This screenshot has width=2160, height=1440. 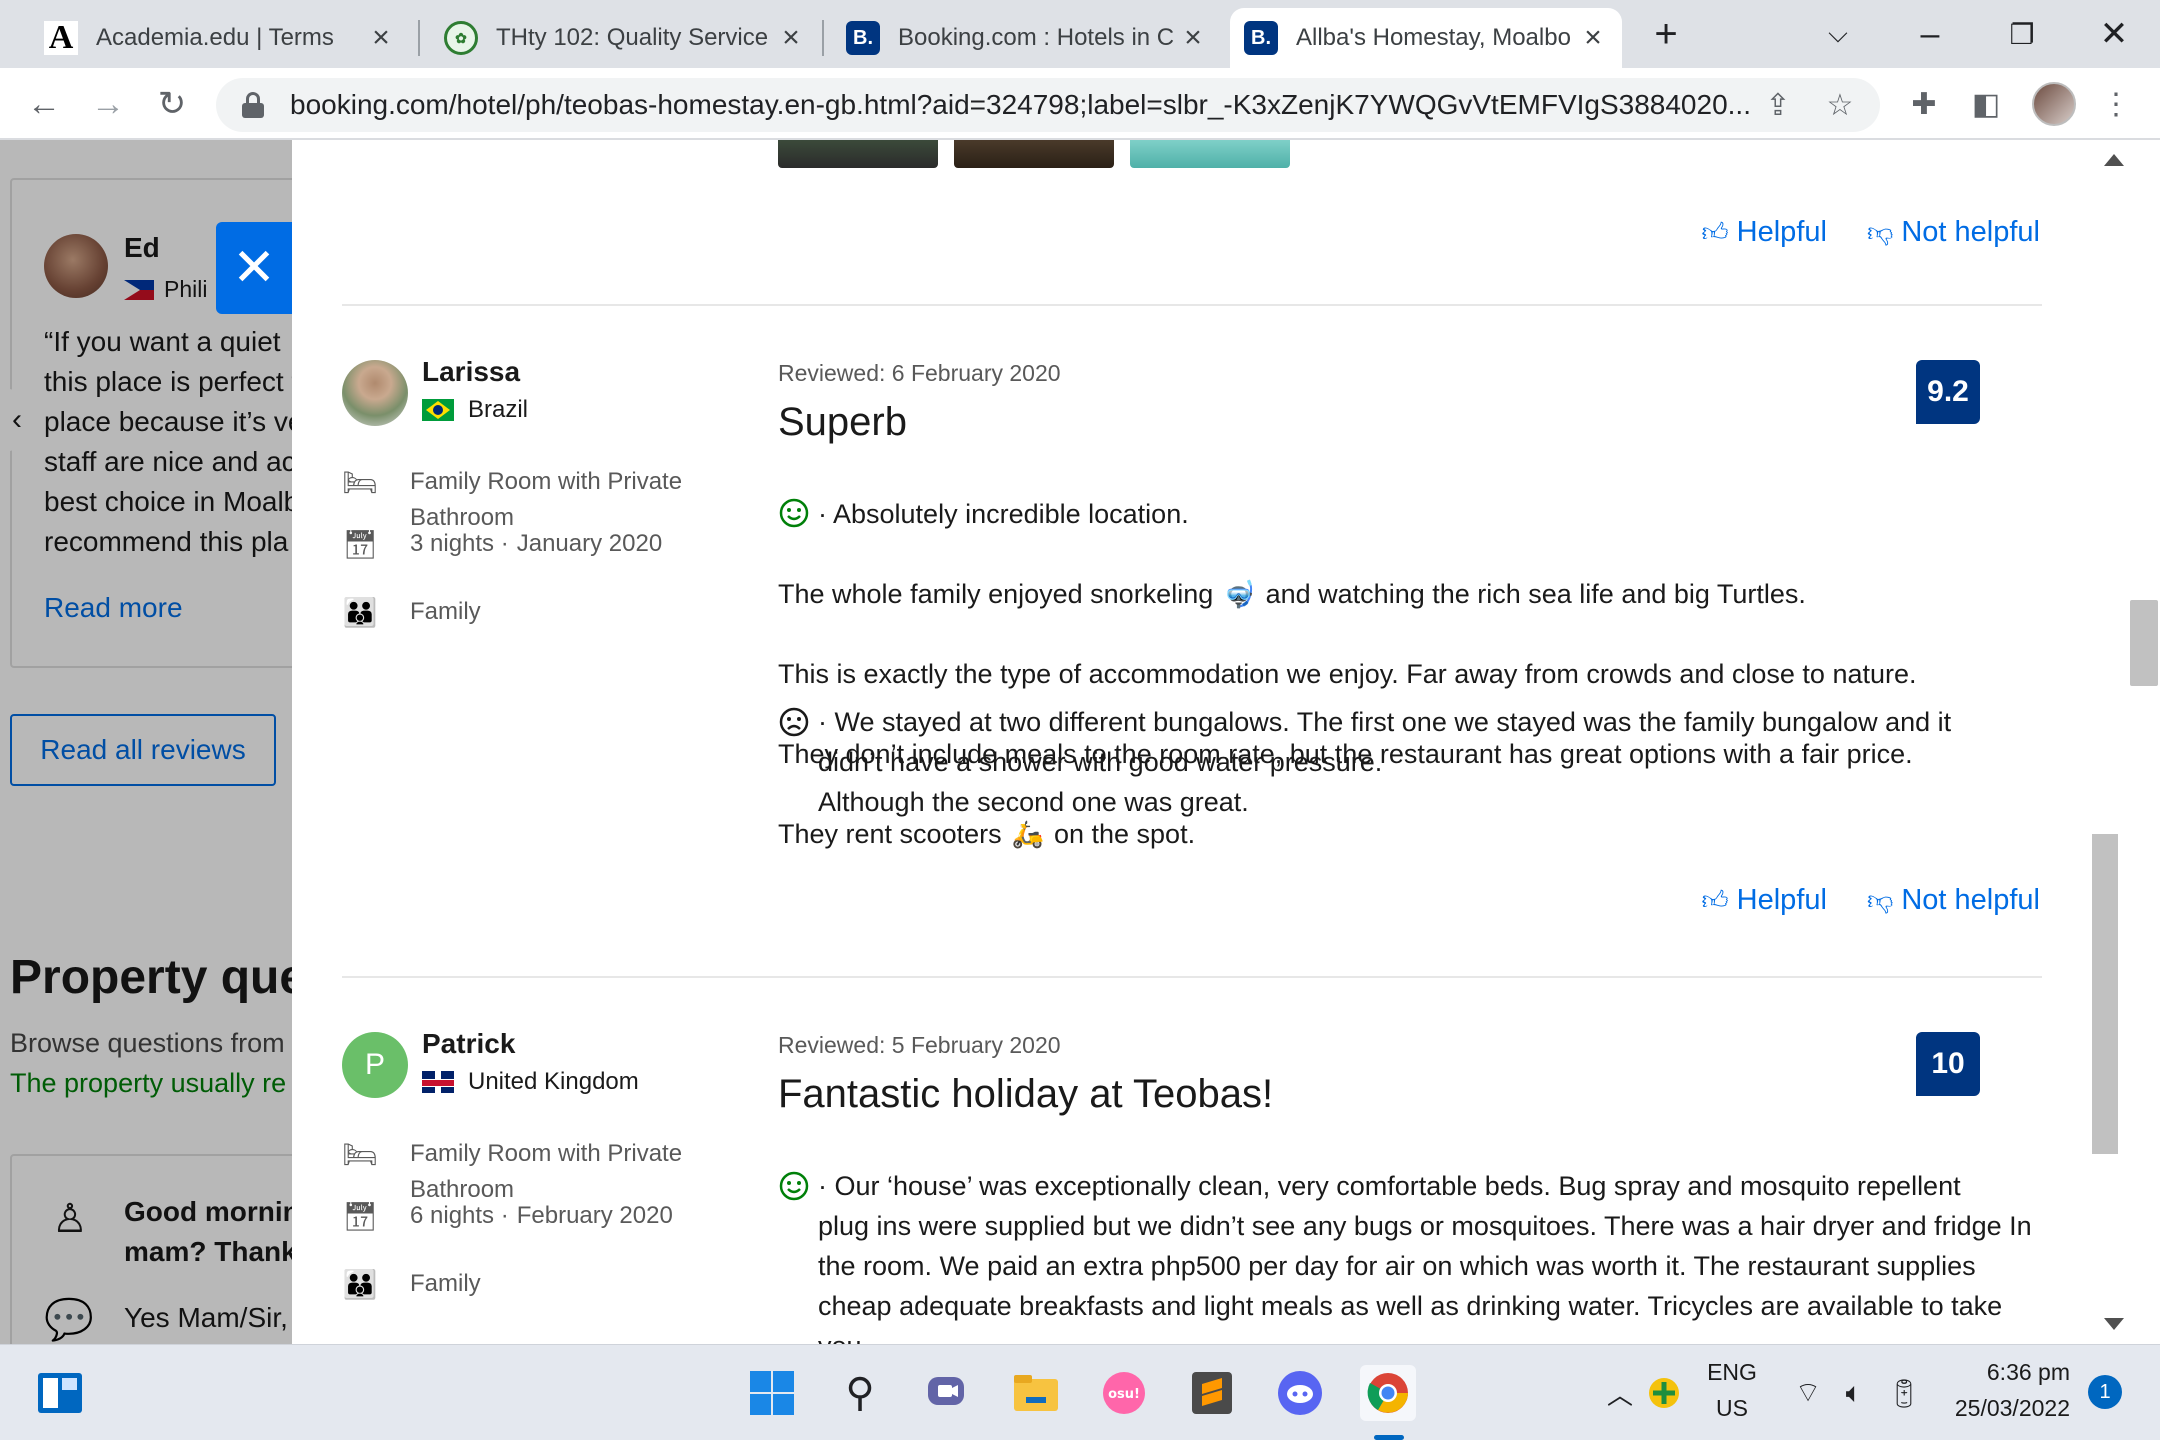 What do you see at coordinates (438, 1082) in the screenshot?
I see `uk-flag-icon` at bounding box center [438, 1082].